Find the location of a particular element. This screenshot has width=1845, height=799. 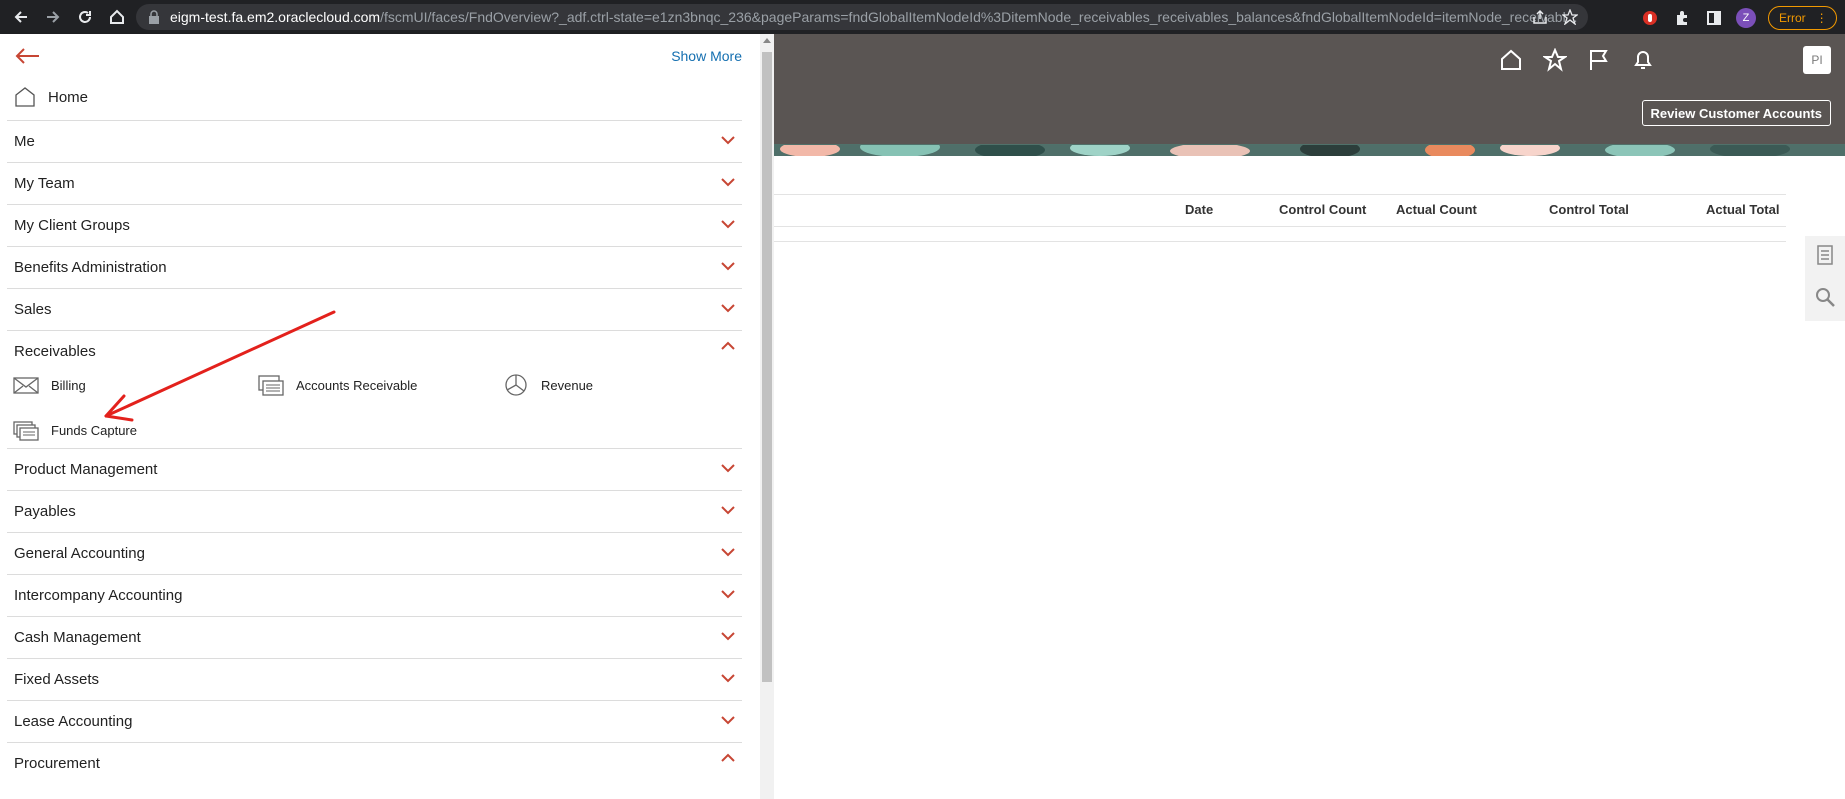

section-label: Intercompany Accounting is located at coordinates (98, 595).